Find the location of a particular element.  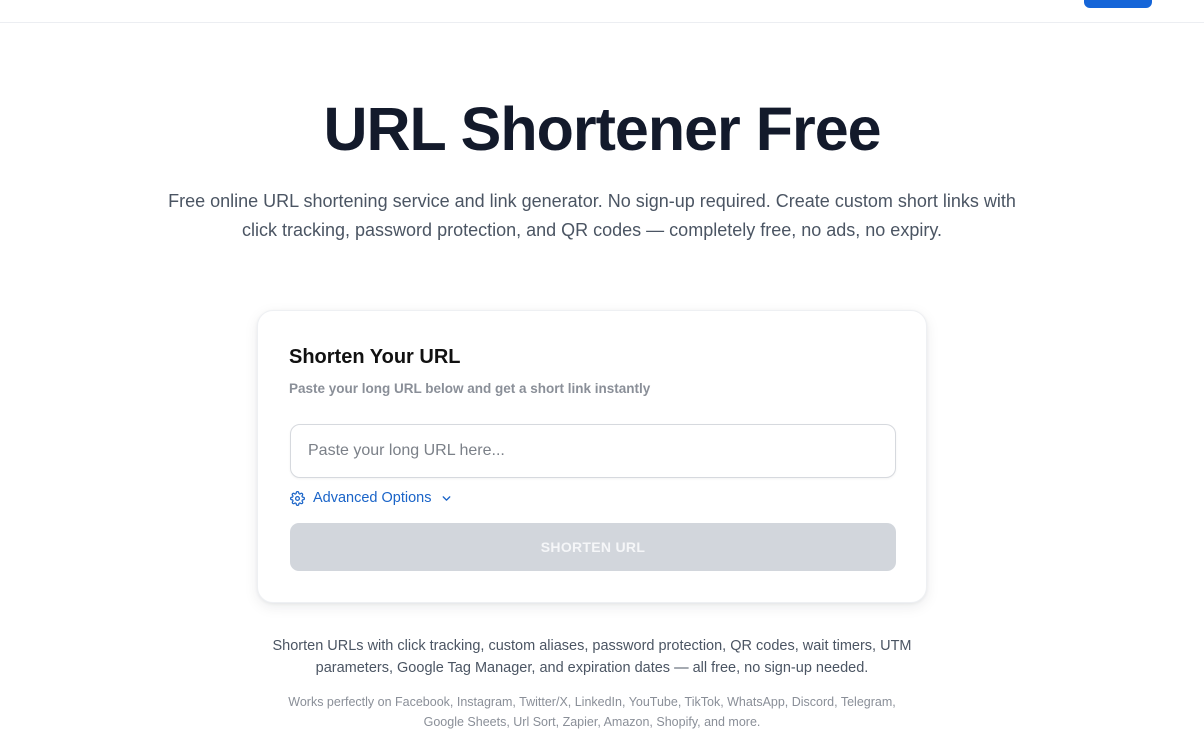

chevron-down-icon is located at coordinates (446, 498).